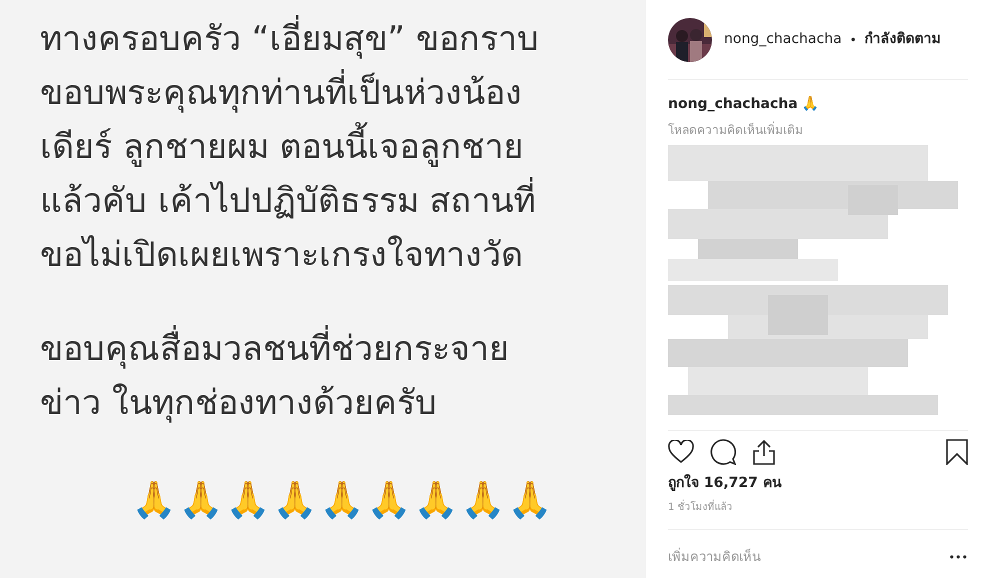 This screenshot has height=578, width=990. I want to click on caption-username: nong_chachacha, so click(733, 104).